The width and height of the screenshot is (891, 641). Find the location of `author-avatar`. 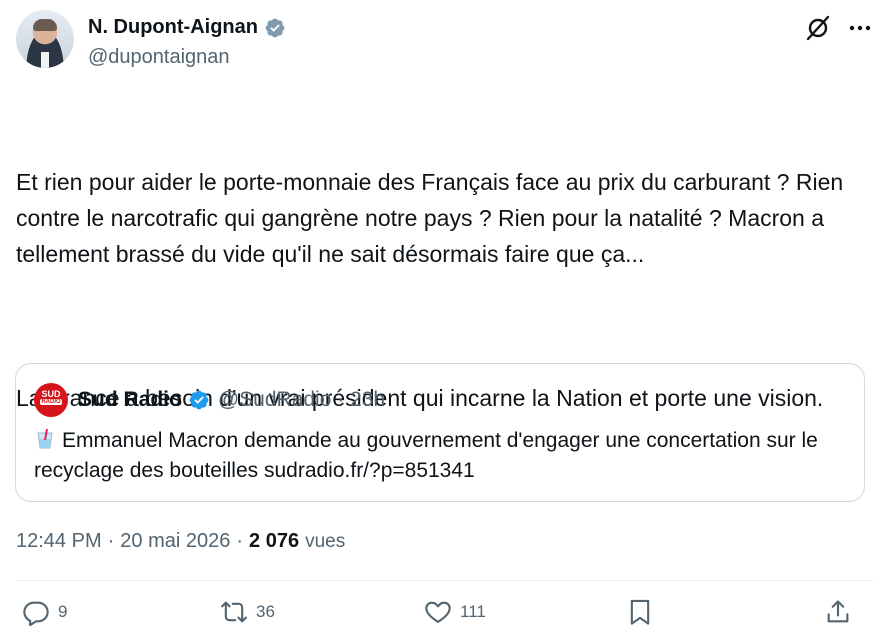

author-avatar is located at coordinates (45, 39).